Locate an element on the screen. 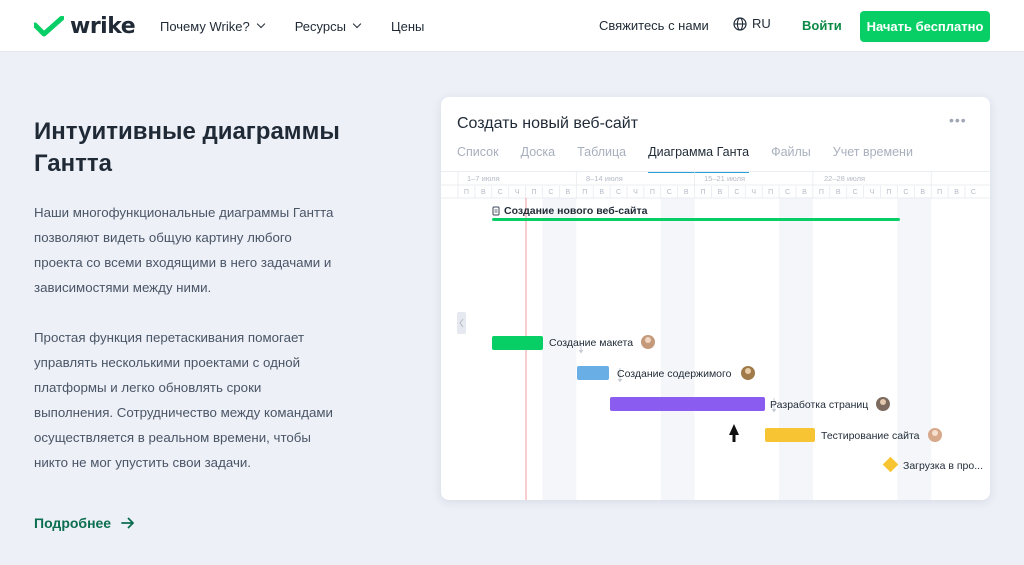 This screenshot has width=1024, height=565. week-label: 22–28 июля is located at coordinates (844, 178).